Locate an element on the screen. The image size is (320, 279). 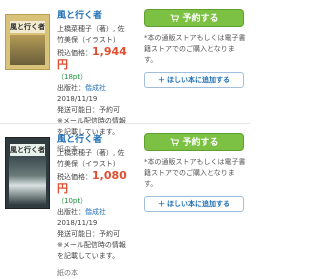
price-row: 税込価格：1,944円 is located at coordinates (94, 59).